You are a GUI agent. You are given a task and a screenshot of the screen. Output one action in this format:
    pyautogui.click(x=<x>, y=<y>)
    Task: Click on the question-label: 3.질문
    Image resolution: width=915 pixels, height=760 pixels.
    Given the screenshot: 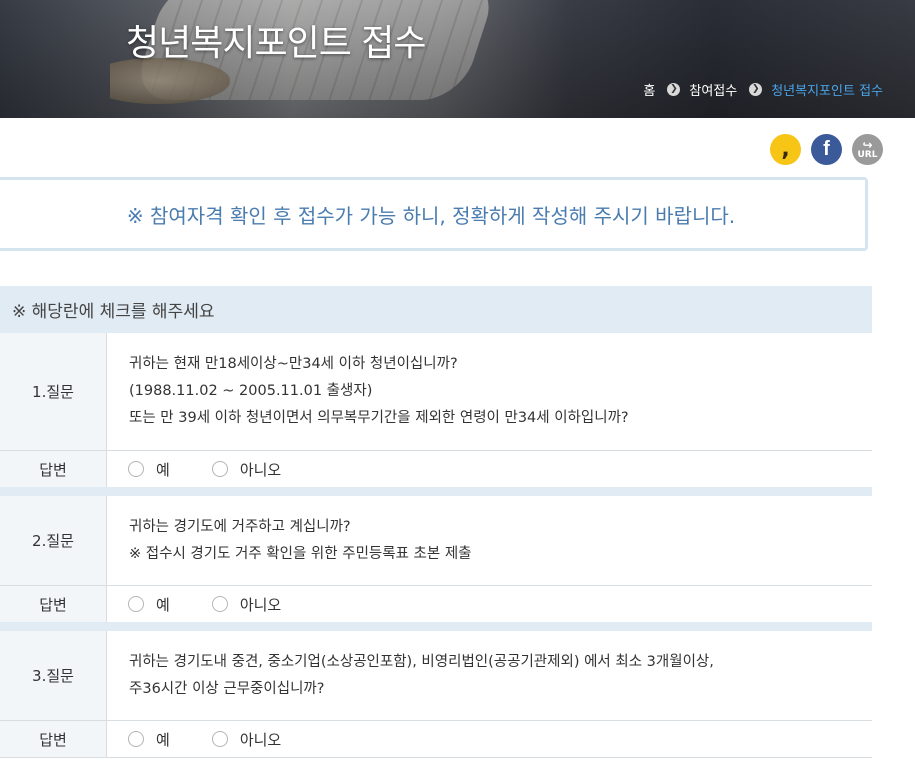 What is the action you would take?
    pyautogui.click(x=53, y=675)
    